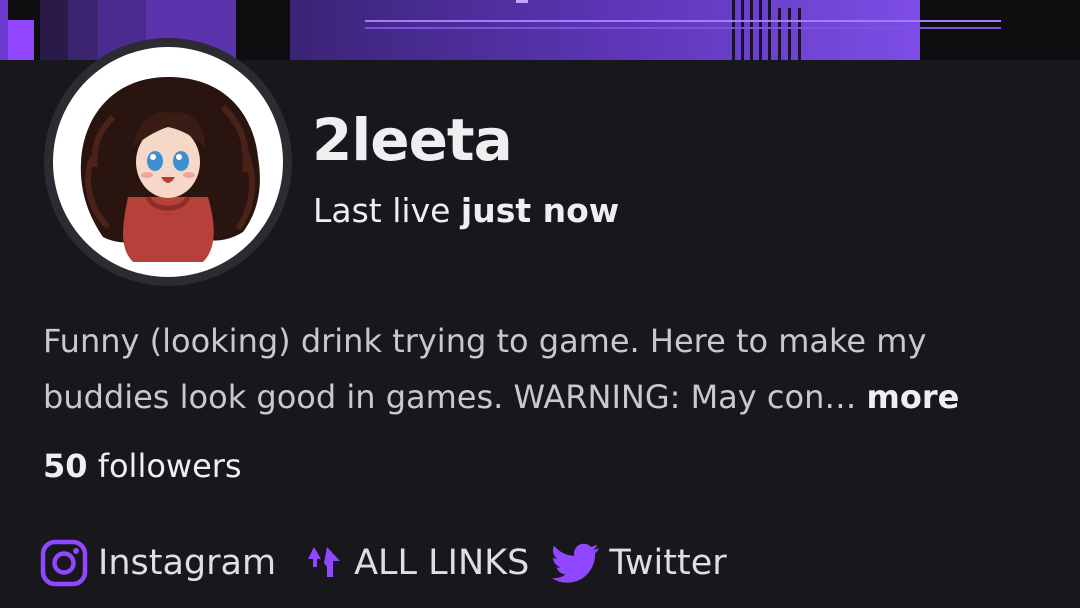 The width and height of the screenshot is (1080, 608). I want to click on avatar-character-icon, so click(170, 169).